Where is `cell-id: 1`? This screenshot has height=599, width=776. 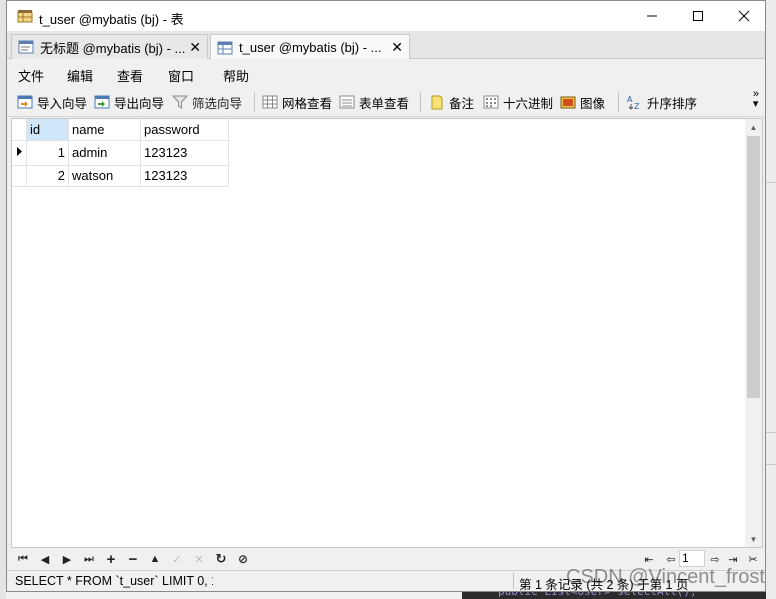
cell-id: 1 is located at coordinates (47, 153).